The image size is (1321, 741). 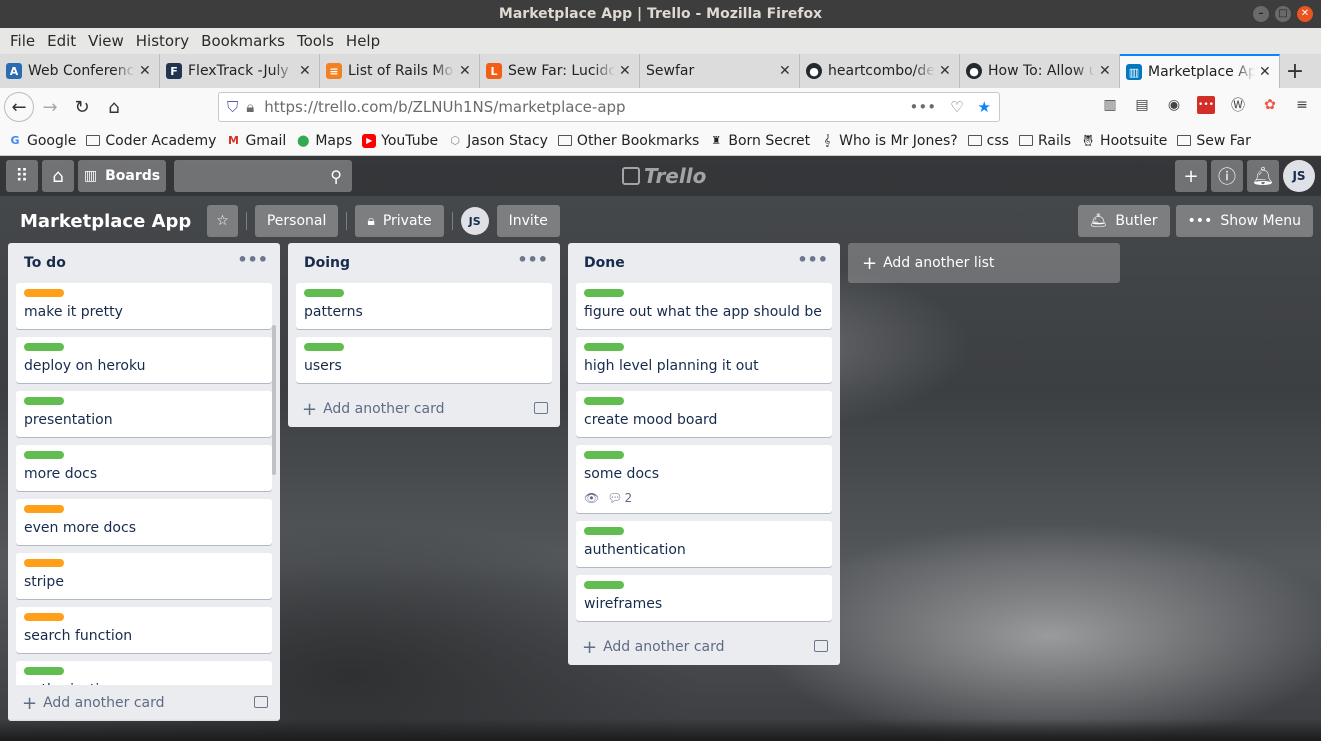 I want to click on browser-tab: F FlexTrack -July ✕, so click(x=240, y=71).